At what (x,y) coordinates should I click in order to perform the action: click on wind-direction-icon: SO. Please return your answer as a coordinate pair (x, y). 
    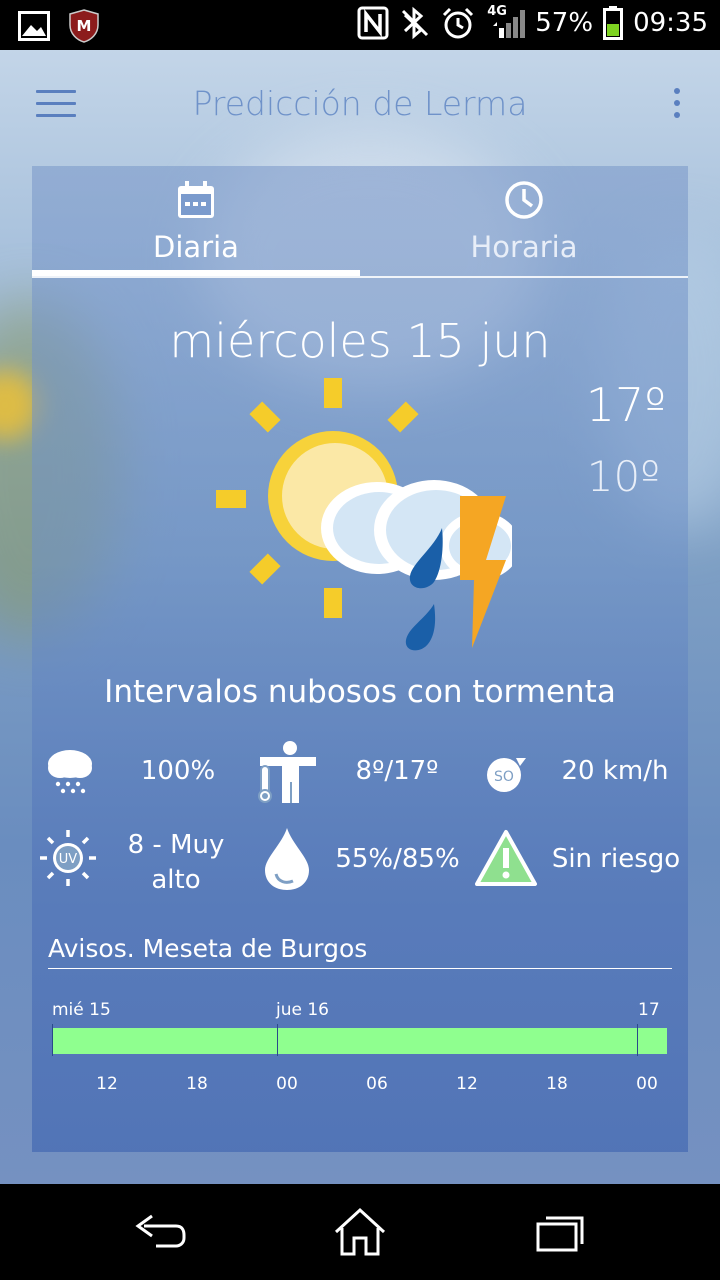
    Looking at the image, I should click on (506, 775).